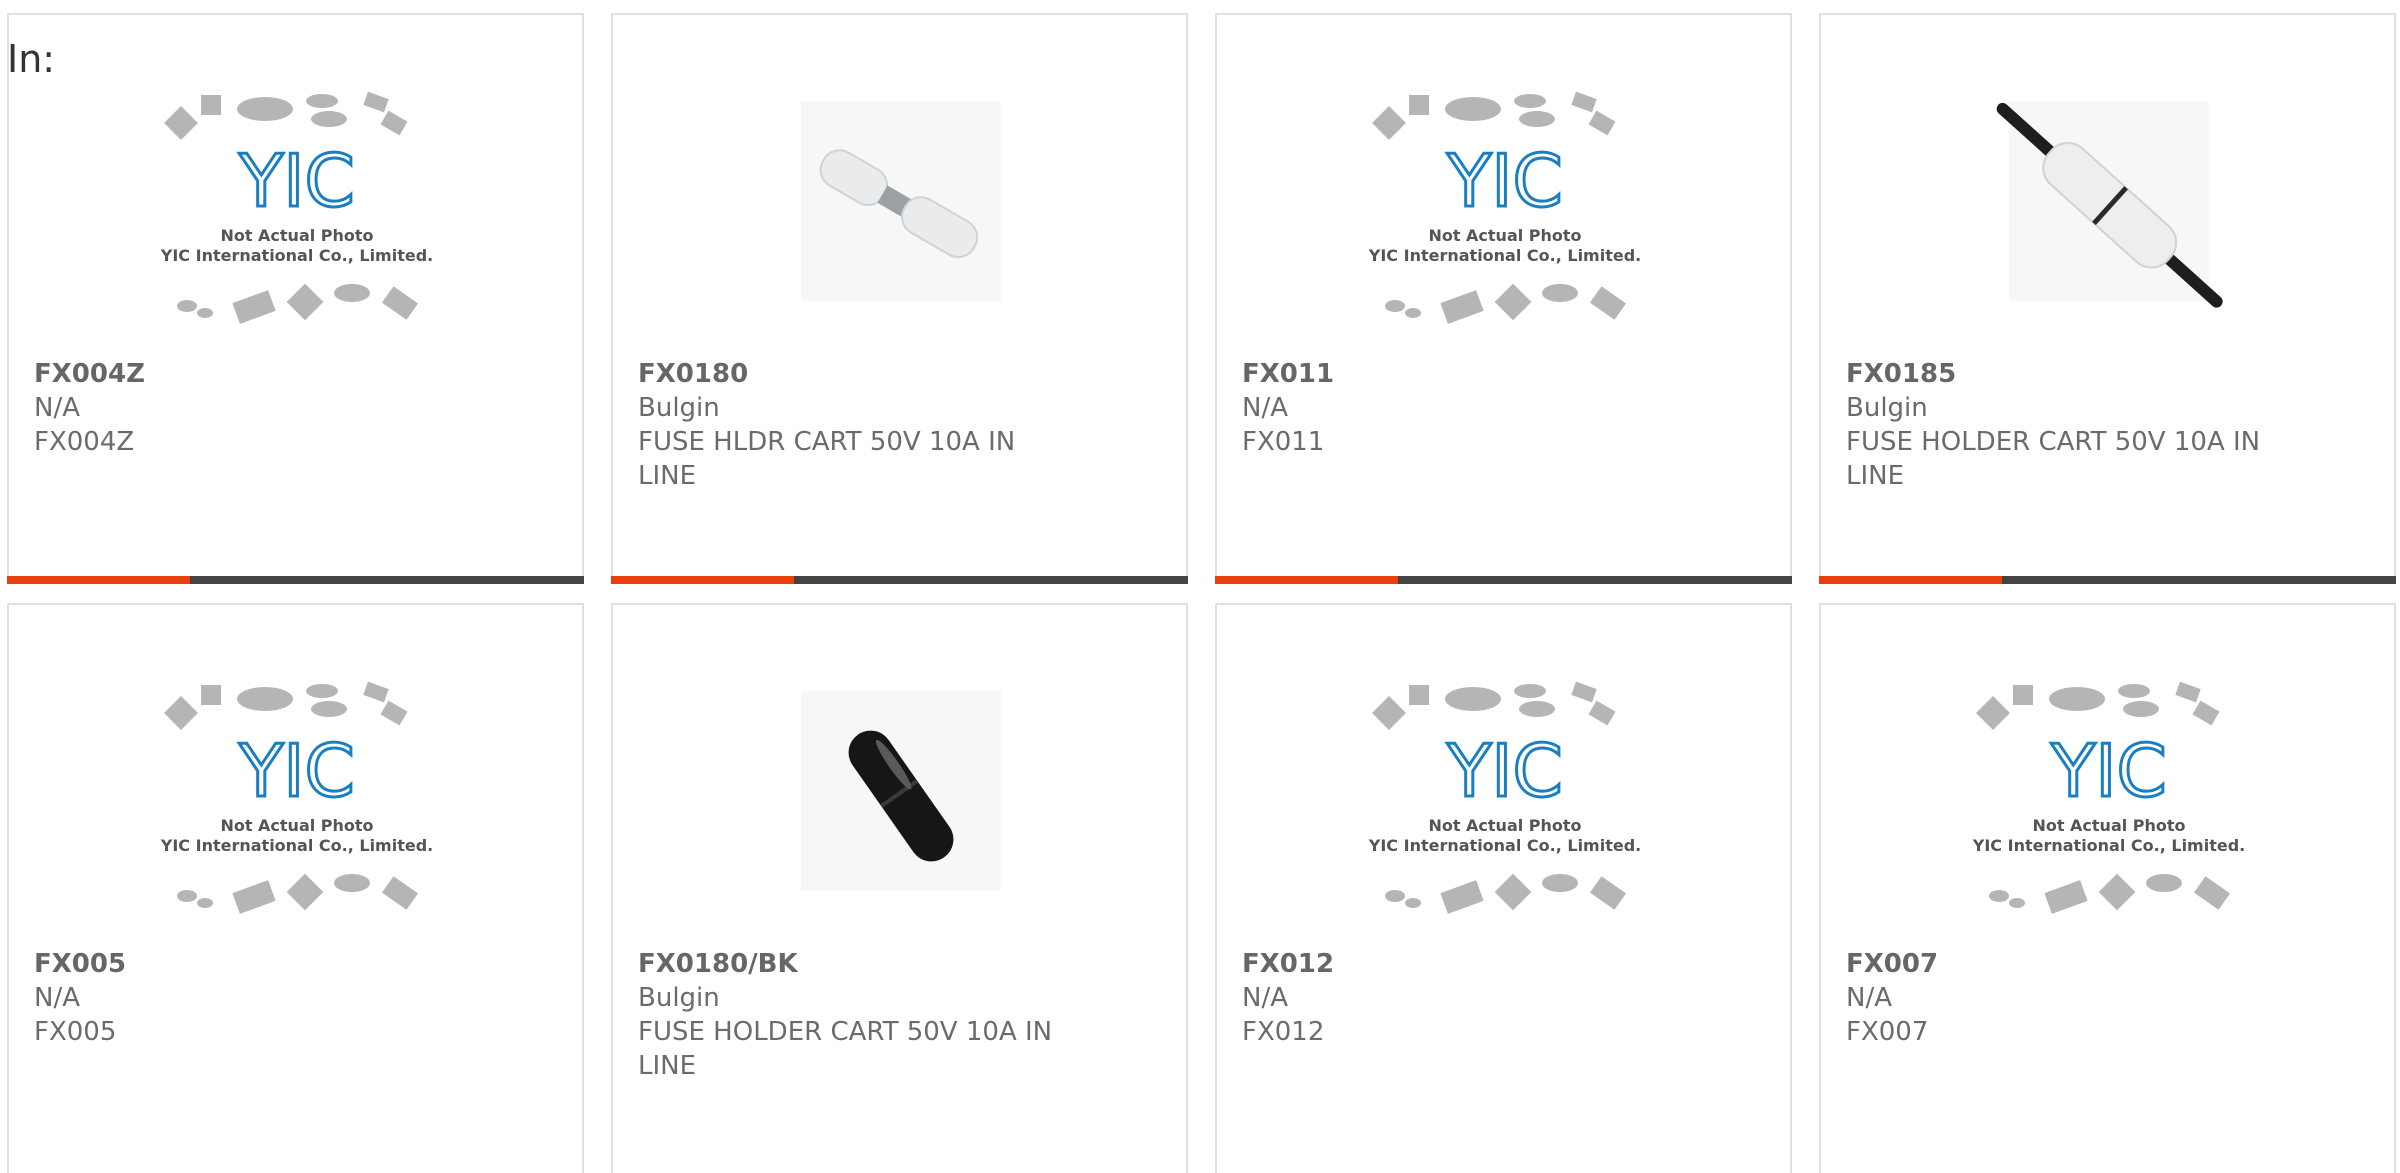 The image size is (2400, 1173). What do you see at coordinates (853, 964) in the screenshot?
I see `part-number: FX0180/BK` at bounding box center [853, 964].